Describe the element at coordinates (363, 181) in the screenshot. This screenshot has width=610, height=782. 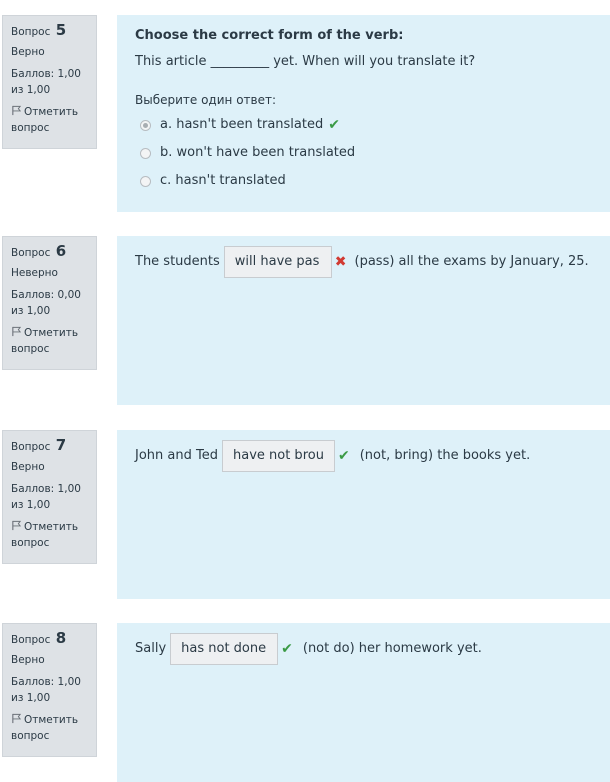
I see `answer-option-c: c. hasn't translated` at that location.